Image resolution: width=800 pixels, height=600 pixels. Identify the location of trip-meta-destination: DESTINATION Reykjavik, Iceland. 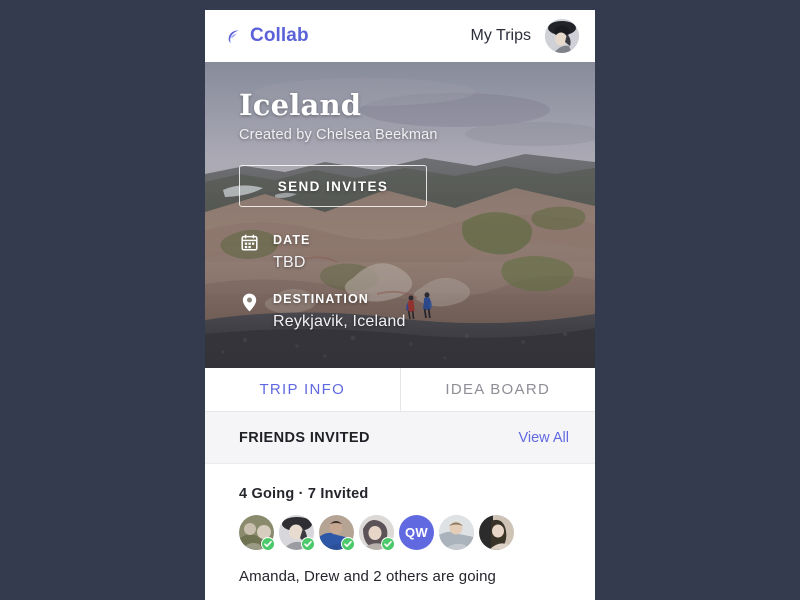
(402, 311).